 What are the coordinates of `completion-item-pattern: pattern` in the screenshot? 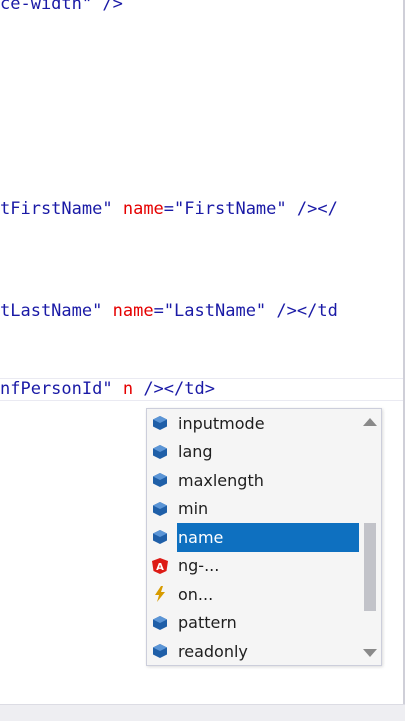 It's located at (253, 623).